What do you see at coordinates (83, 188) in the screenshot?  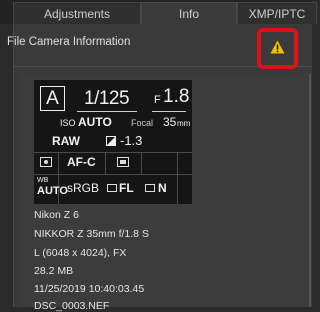 I see `color-space: sRGB` at bounding box center [83, 188].